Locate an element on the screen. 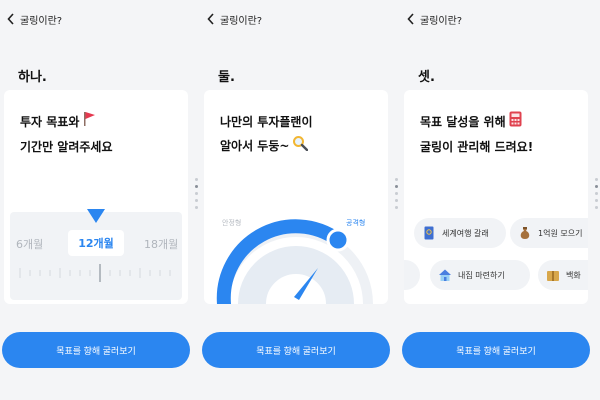 The image size is (600, 400). goal-chip-label: 1억원 모으기 is located at coordinates (560, 233).